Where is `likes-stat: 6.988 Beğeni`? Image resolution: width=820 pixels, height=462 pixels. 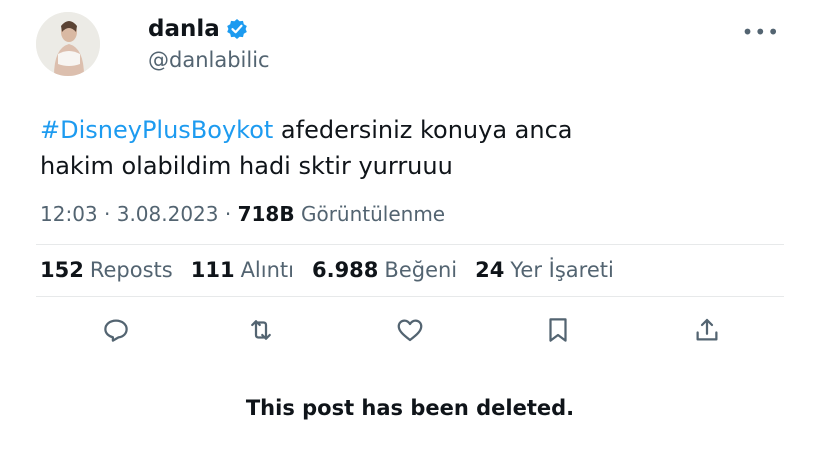 likes-stat: 6.988 Beğeni is located at coordinates (384, 270).